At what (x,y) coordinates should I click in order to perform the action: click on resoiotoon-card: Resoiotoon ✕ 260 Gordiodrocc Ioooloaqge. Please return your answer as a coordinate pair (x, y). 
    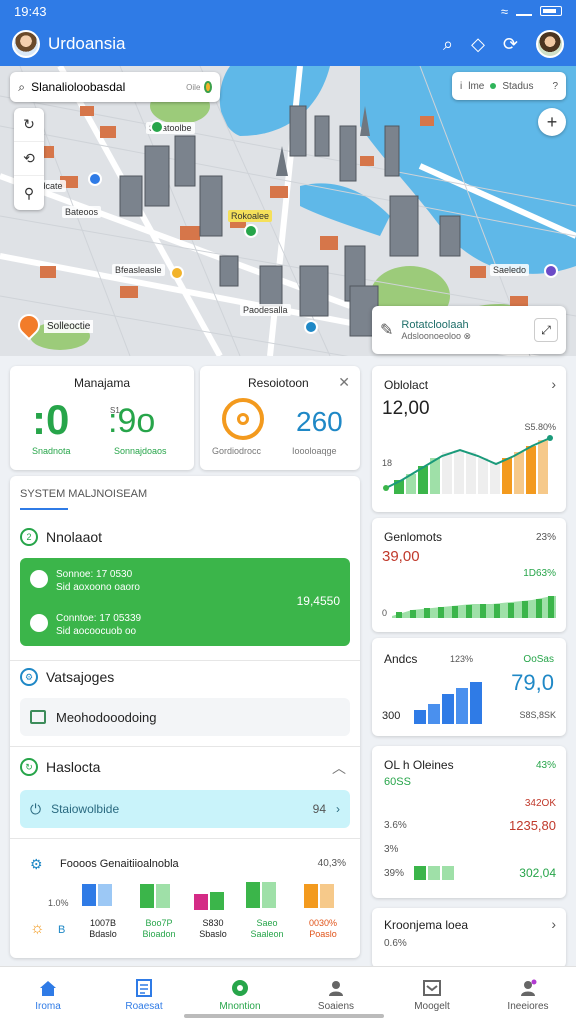
    Looking at the image, I should click on (280, 418).